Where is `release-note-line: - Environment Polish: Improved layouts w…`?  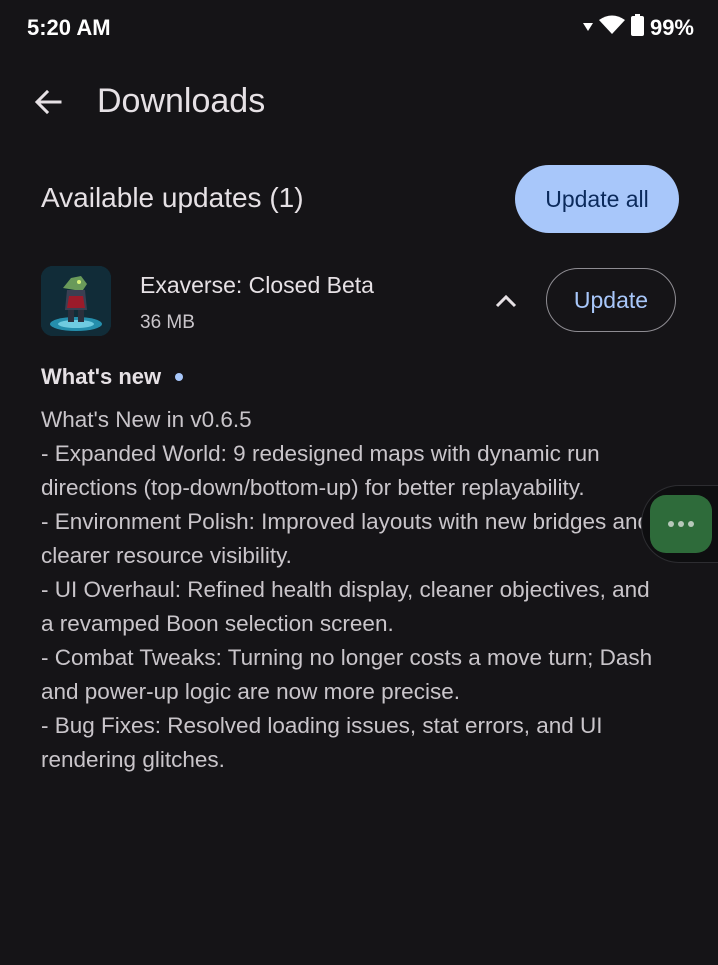
release-note-line: - Environment Polish: Improved layouts w… is located at coordinates (346, 521).